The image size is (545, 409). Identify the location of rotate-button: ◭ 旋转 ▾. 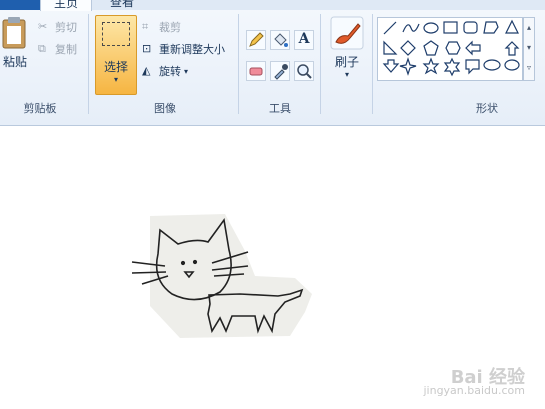
(165, 71).